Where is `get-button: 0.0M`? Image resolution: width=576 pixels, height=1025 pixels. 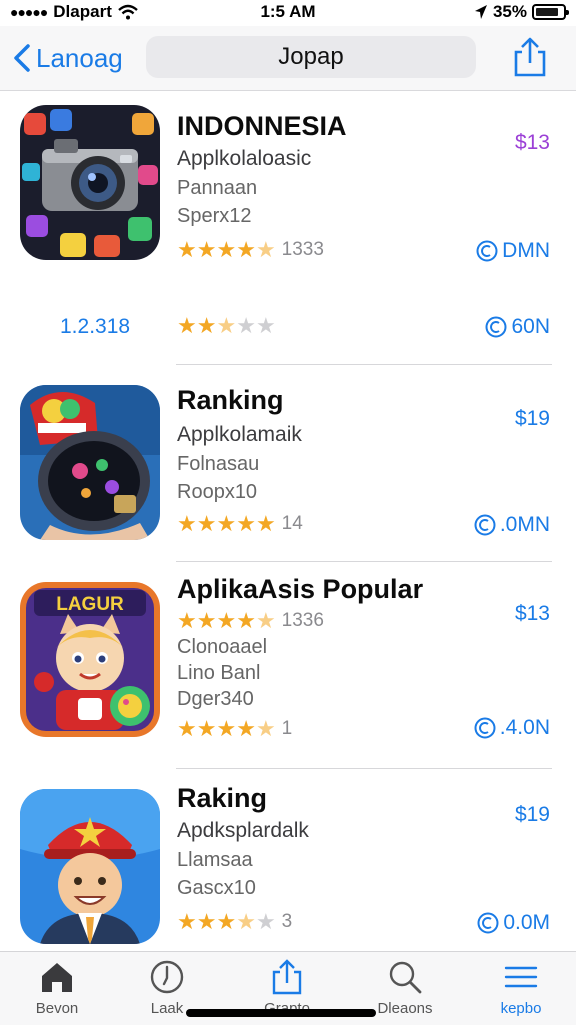
get-button: 0.0M is located at coordinates (513, 923).